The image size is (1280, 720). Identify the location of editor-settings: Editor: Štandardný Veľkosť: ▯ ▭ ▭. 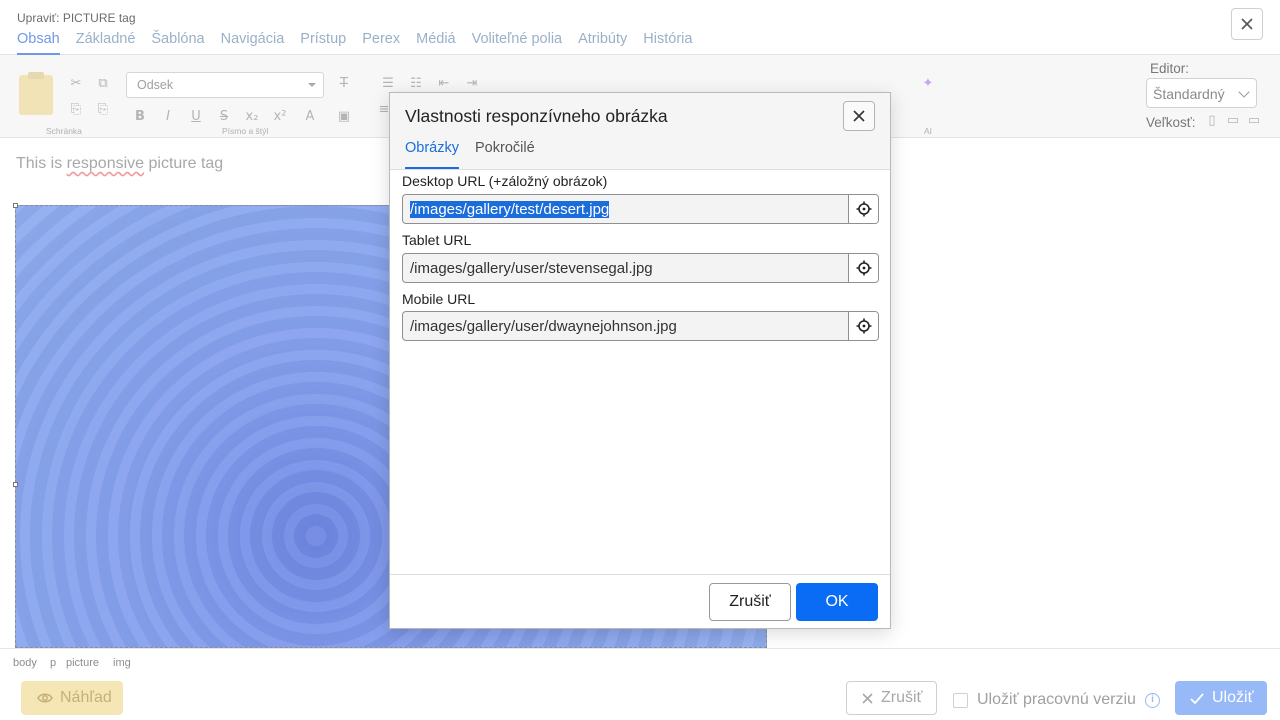
(1207, 96).